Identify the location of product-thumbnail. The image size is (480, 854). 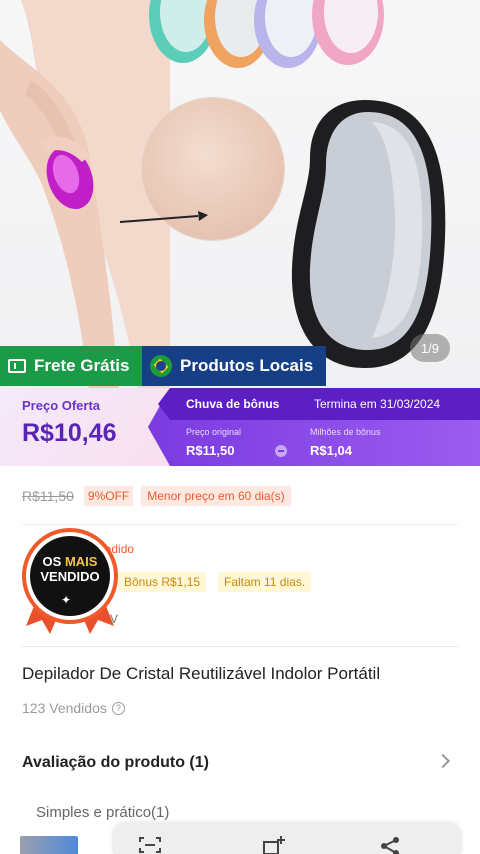
(49, 845).